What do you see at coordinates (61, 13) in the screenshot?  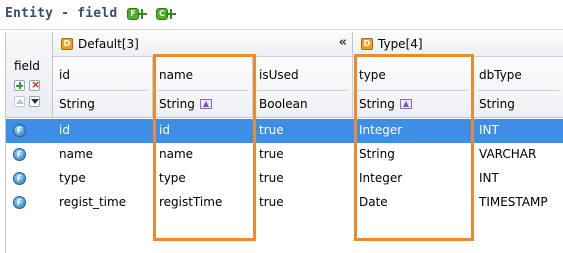 I see `editor-title: Entity - field` at bounding box center [61, 13].